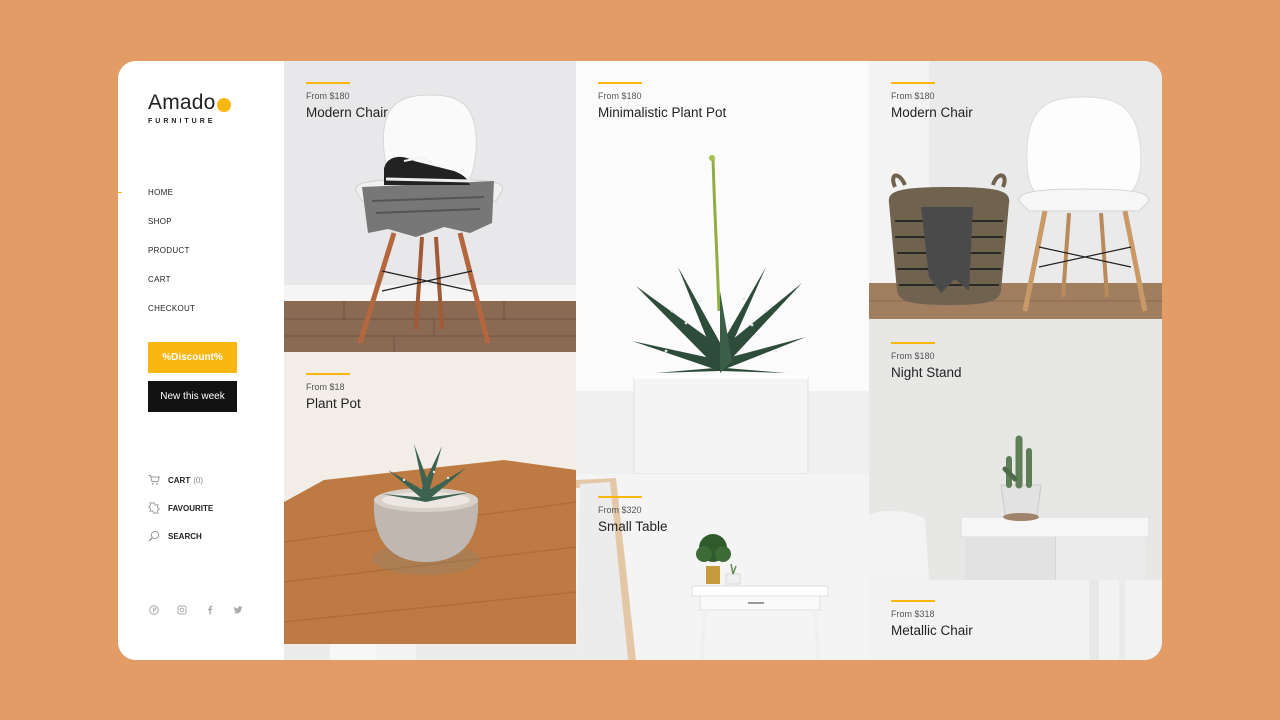 The height and width of the screenshot is (720, 1280). Describe the element at coordinates (662, 101) in the screenshot. I see `product-info: From $180 Minimalistic Plant Pot` at that location.